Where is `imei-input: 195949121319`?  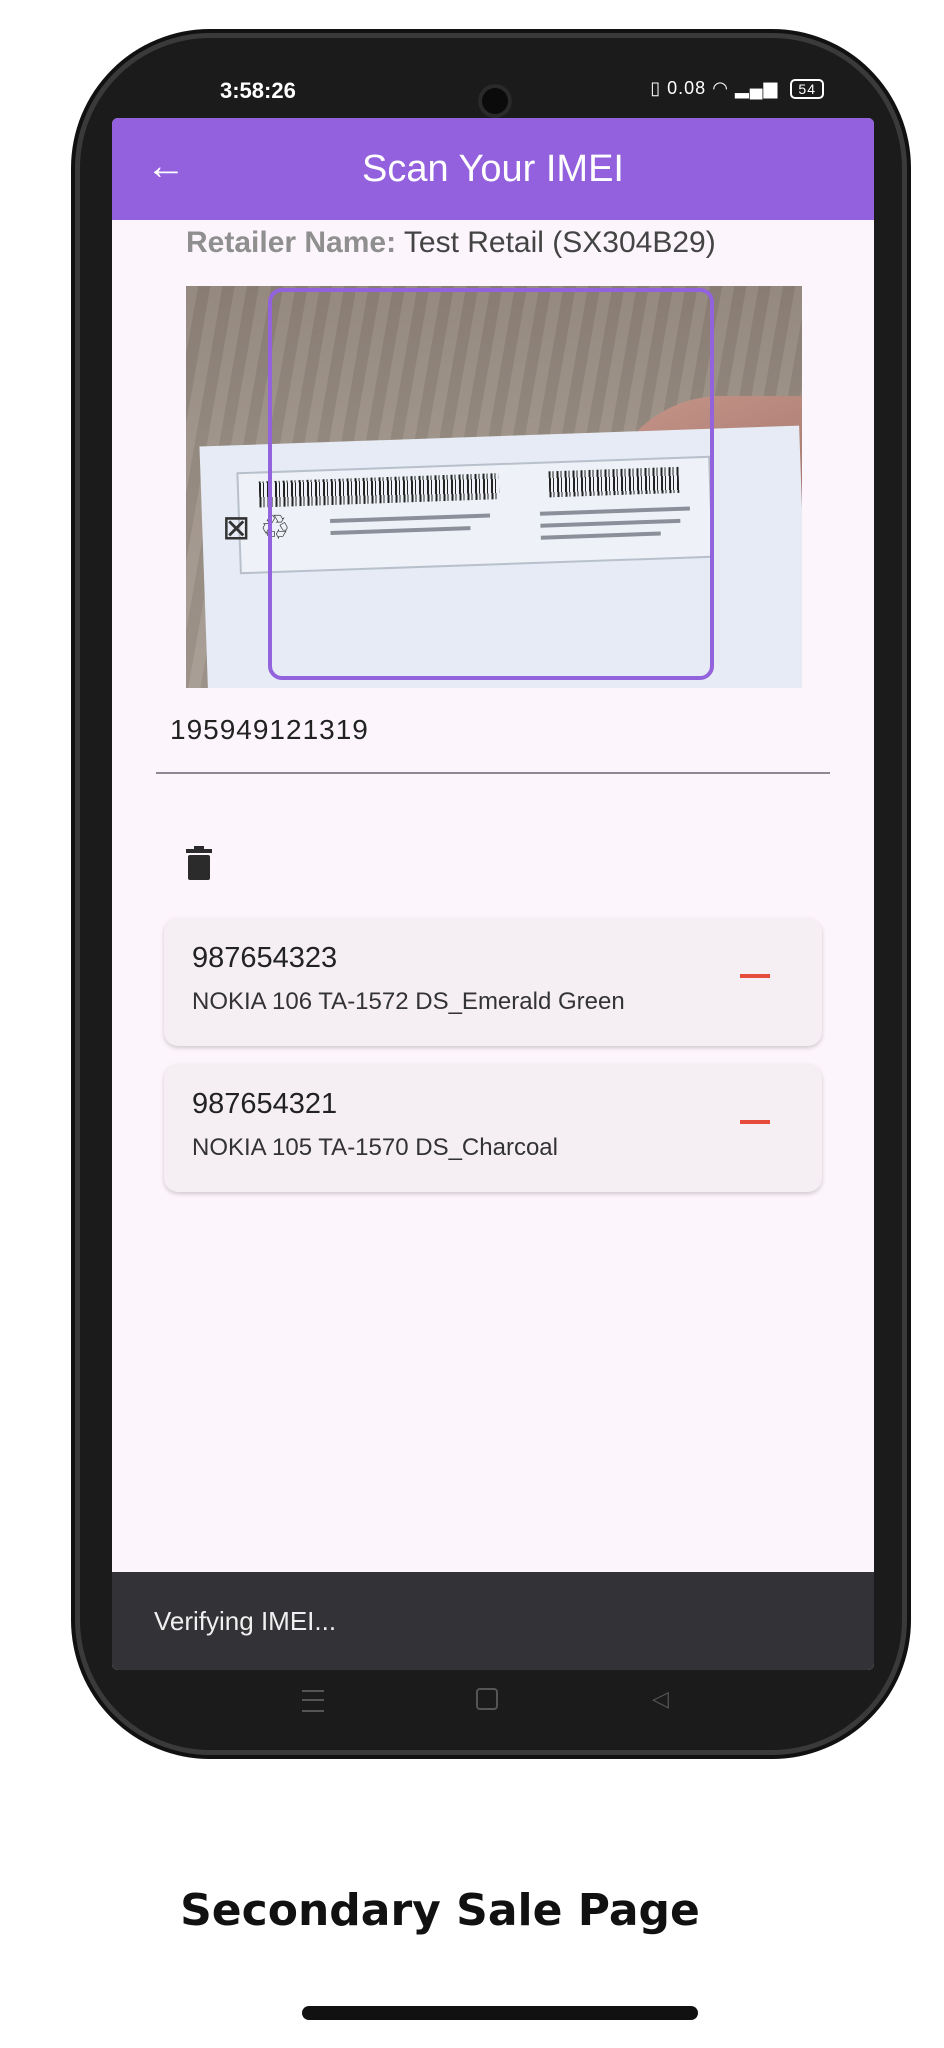 imei-input: 195949121319 is located at coordinates (269, 730).